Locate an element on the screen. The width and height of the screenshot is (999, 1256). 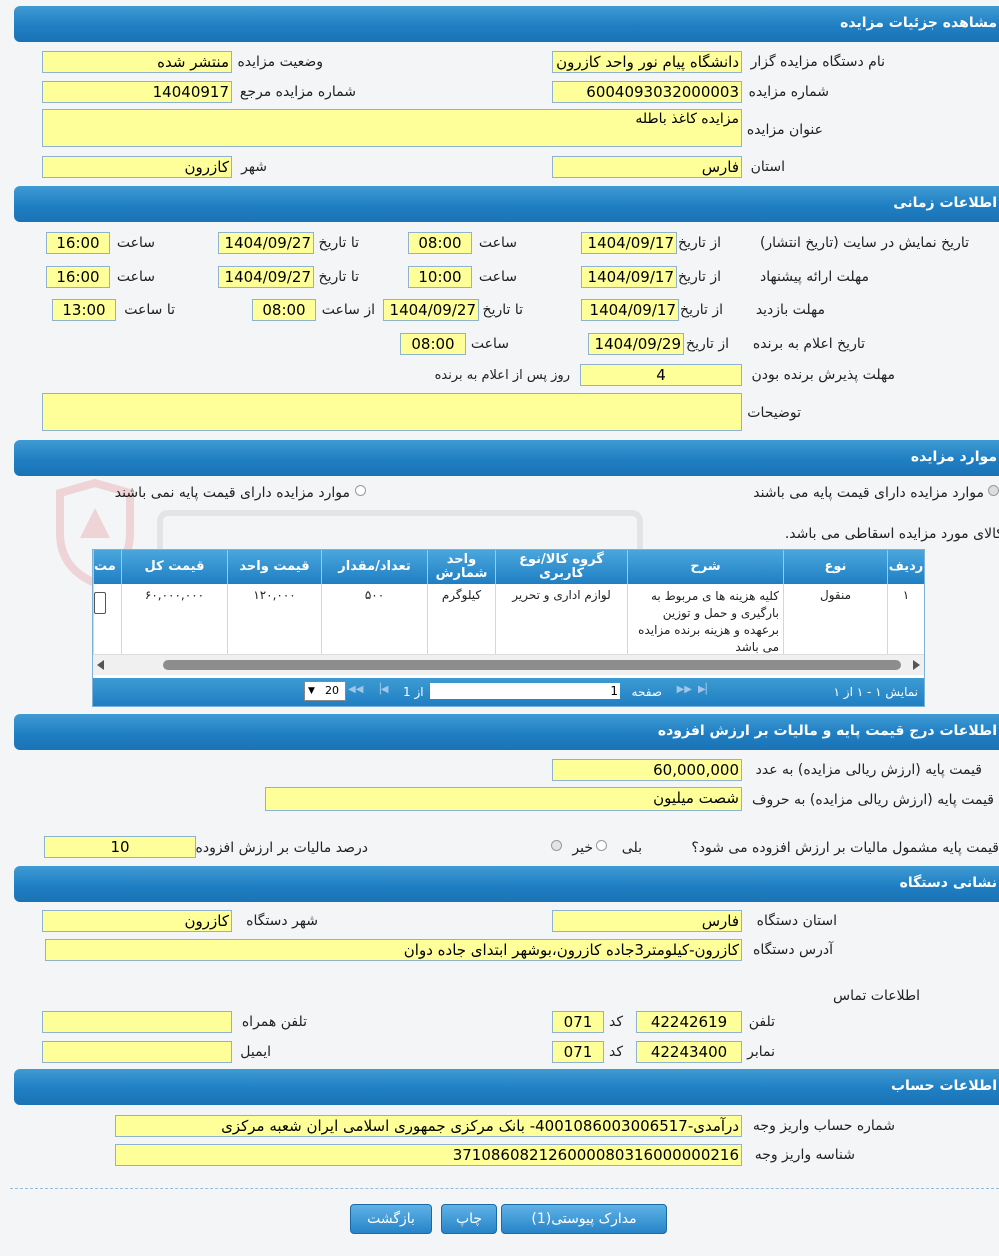
chevron-down-icon: ▼ is located at coordinates (311, 691).